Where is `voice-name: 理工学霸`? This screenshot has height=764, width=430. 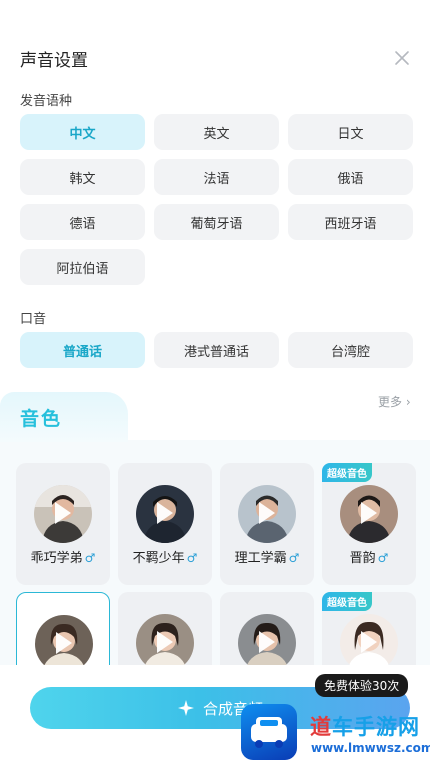
voice-name: 理工学霸 is located at coordinates (260, 558).